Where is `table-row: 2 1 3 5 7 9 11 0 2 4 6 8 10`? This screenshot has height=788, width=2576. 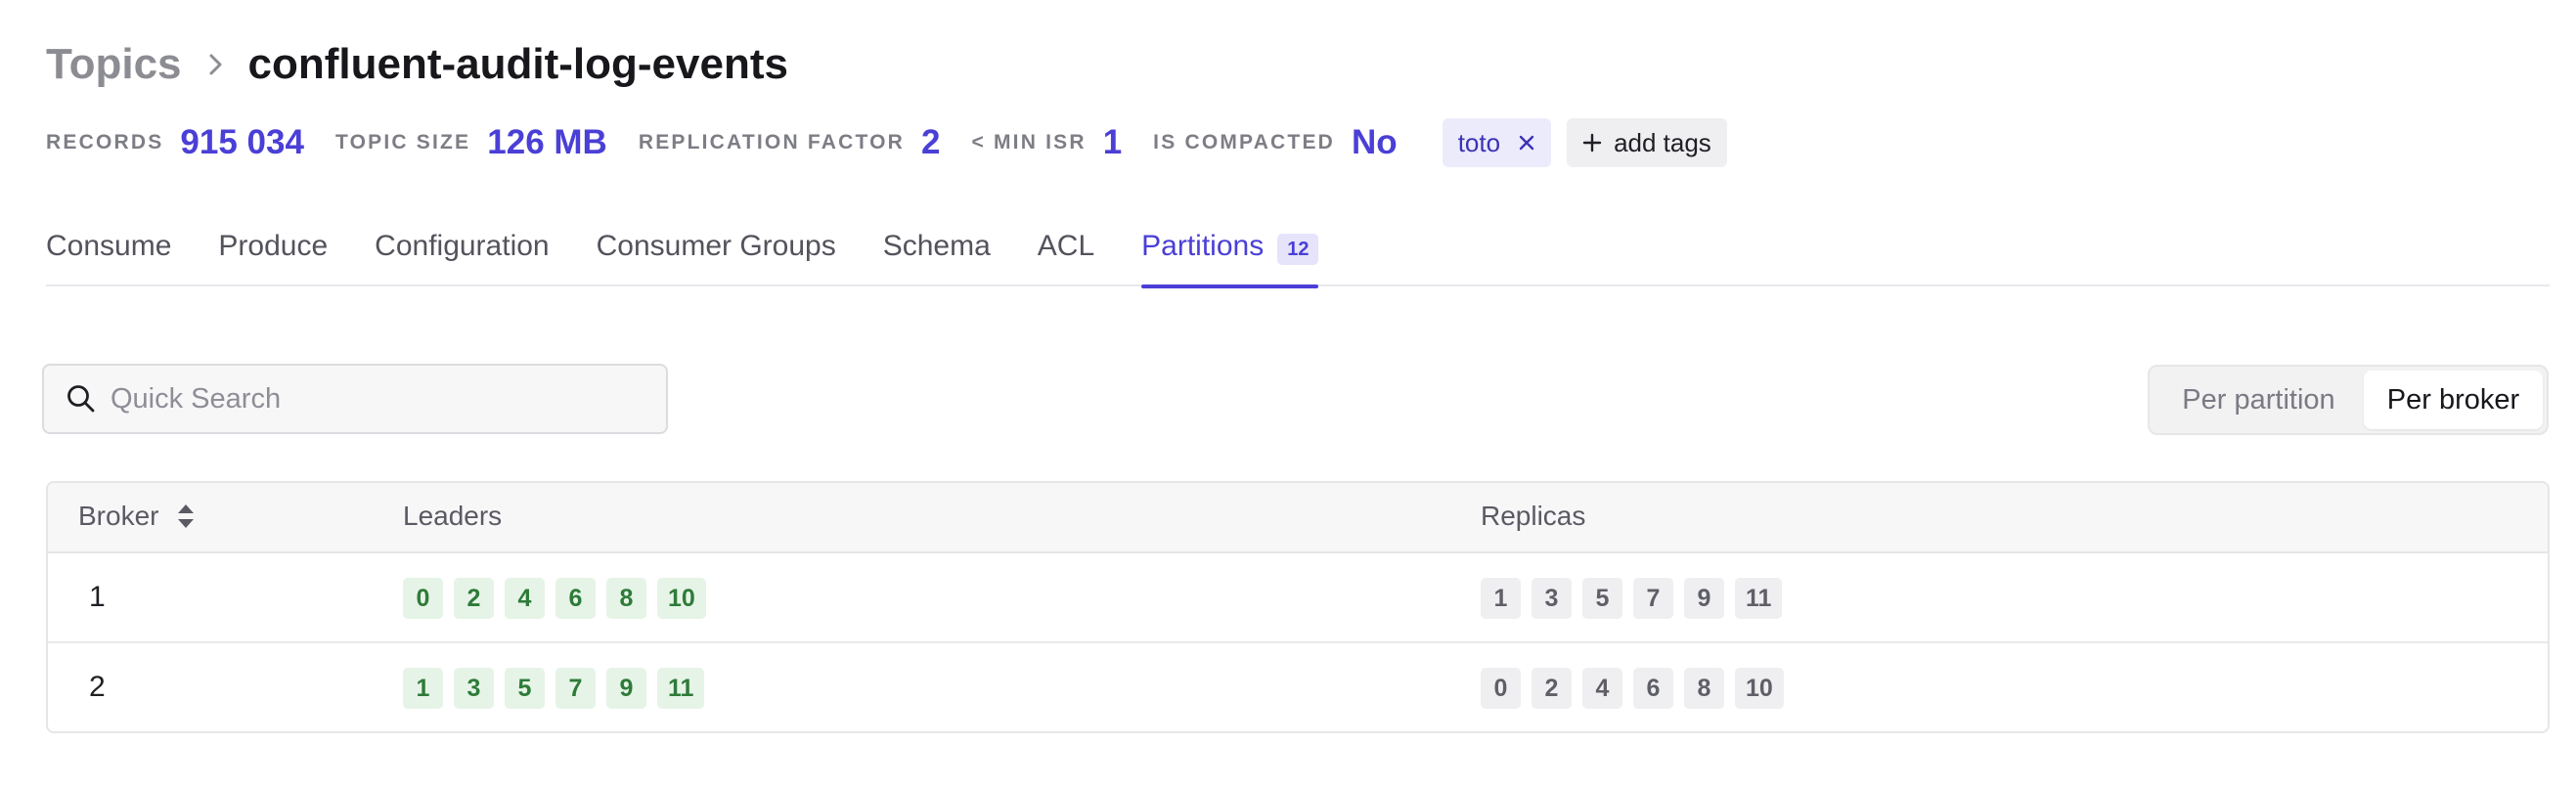 table-row: 2 1 3 5 7 9 11 0 2 4 6 8 10 is located at coordinates (1298, 687).